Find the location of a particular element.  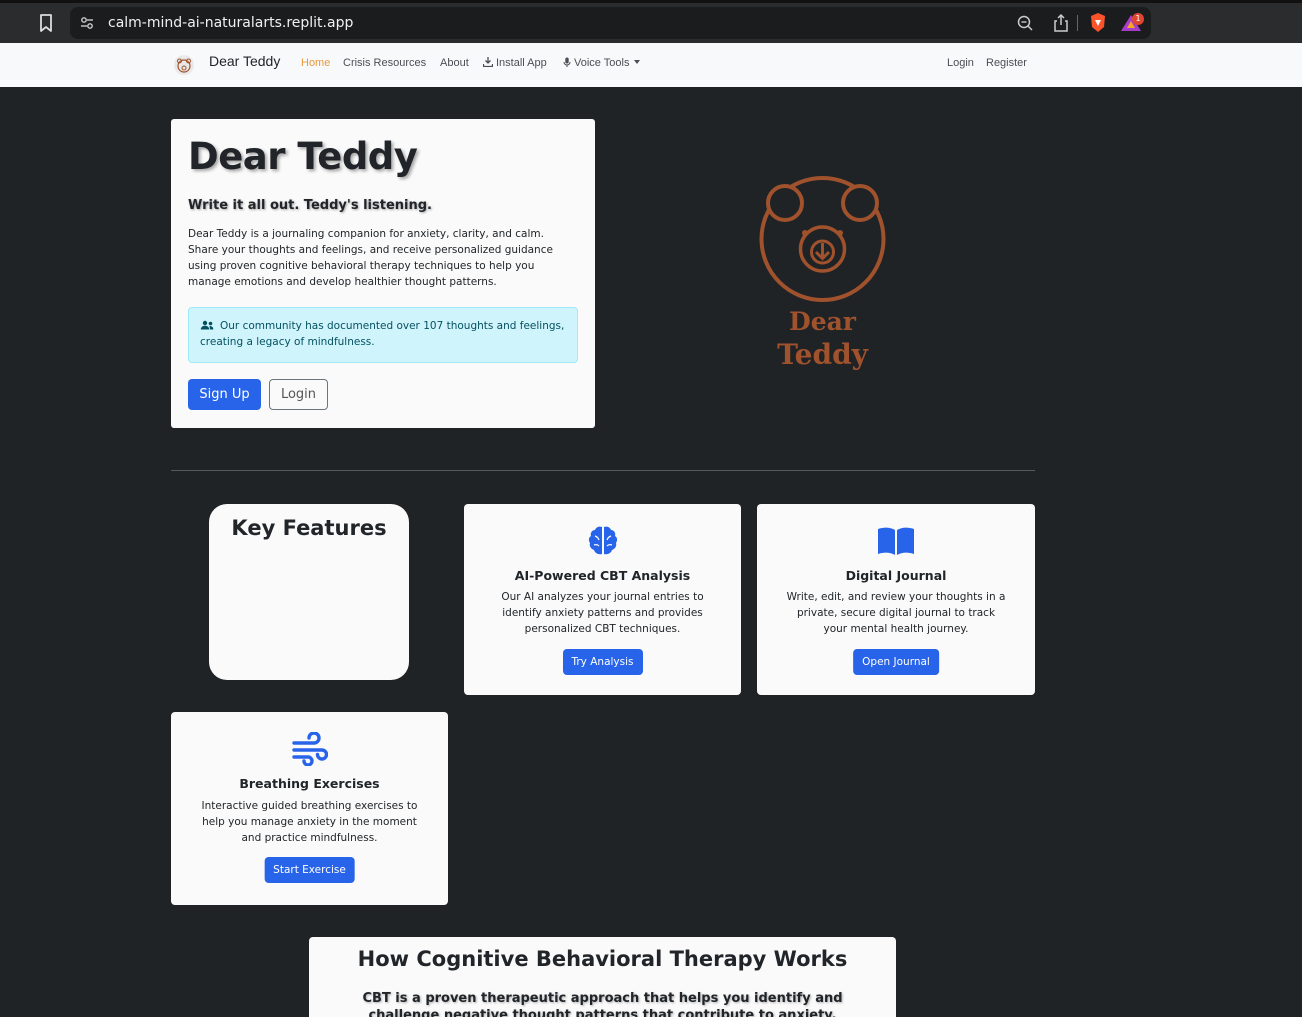

users-icon is located at coordinates (207, 325).